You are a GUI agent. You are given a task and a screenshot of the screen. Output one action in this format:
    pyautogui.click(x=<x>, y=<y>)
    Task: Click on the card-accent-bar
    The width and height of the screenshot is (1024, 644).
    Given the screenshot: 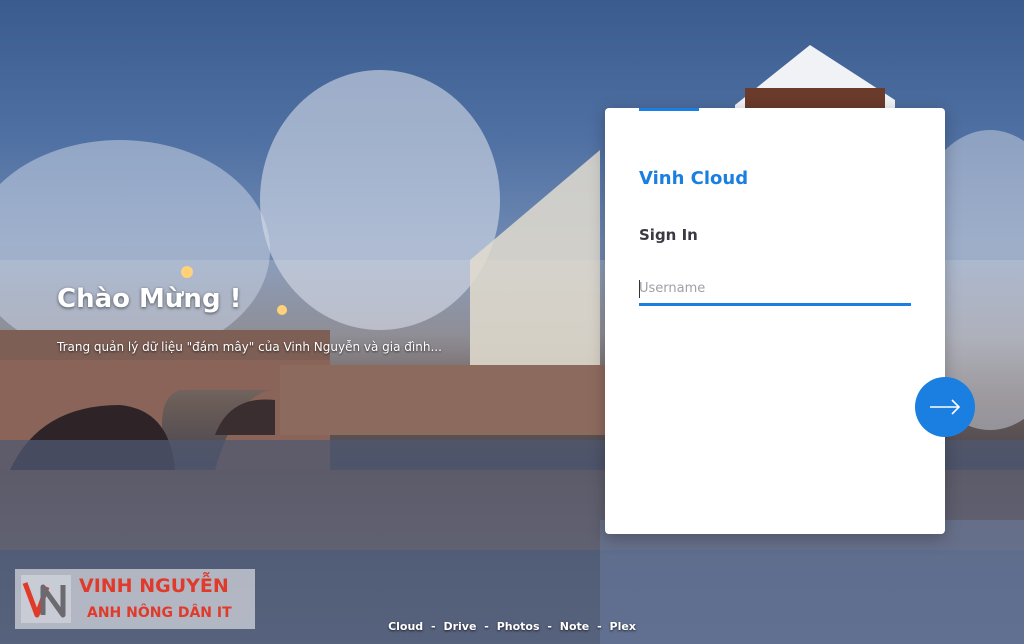 What is the action you would take?
    pyautogui.click(x=669, y=109)
    